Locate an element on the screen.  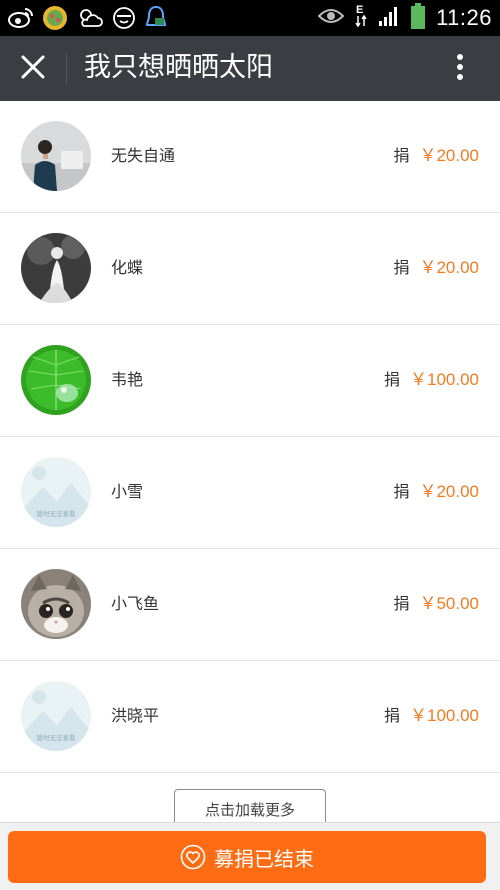
battery-icon is located at coordinates (418, 18).